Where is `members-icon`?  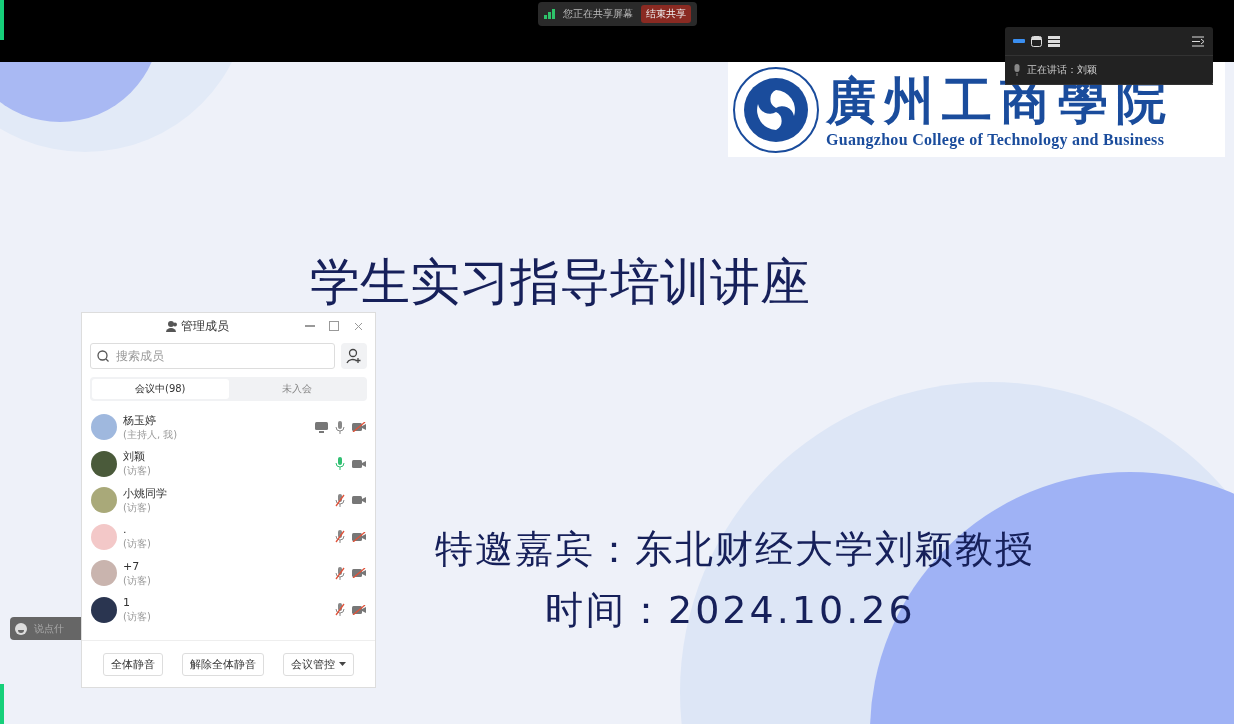 members-icon is located at coordinates (171, 326).